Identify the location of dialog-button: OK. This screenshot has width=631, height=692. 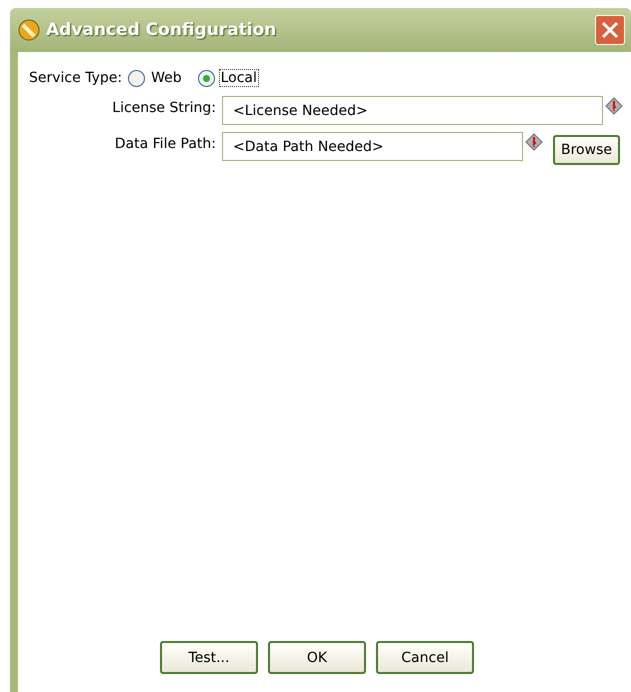
(317, 657).